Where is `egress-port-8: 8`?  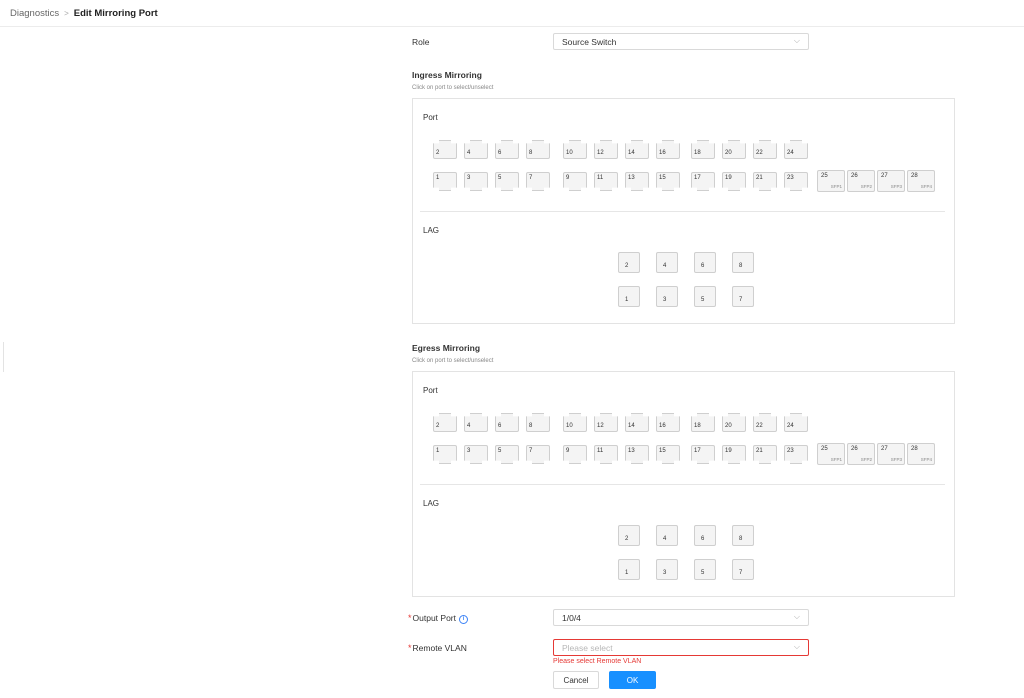
egress-port-8: 8 is located at coordinates (538, 422).